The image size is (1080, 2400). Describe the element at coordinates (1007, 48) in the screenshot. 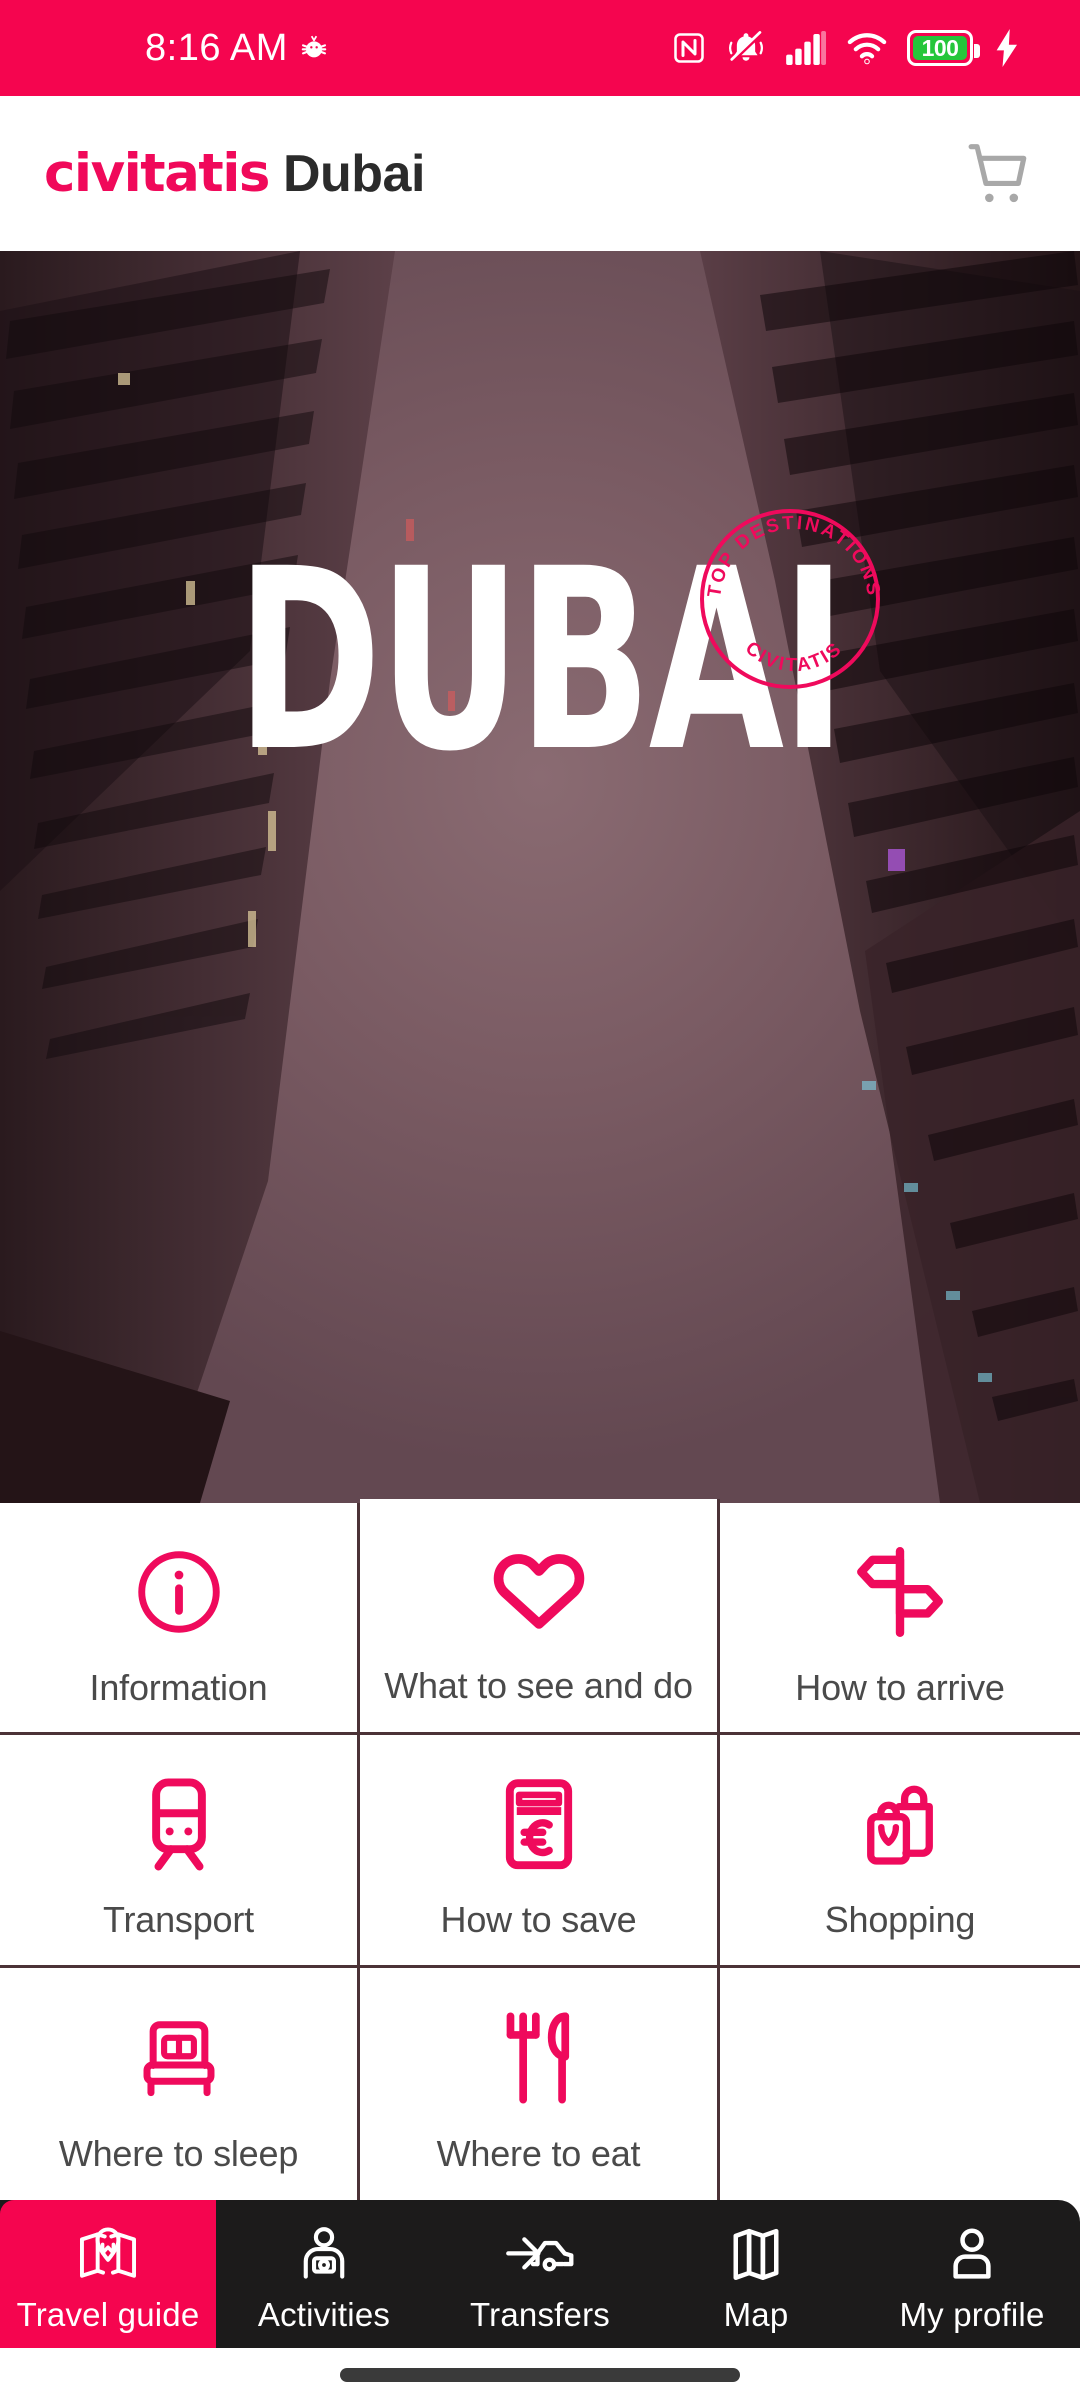

I see `charging-bolt-icon` at that location.